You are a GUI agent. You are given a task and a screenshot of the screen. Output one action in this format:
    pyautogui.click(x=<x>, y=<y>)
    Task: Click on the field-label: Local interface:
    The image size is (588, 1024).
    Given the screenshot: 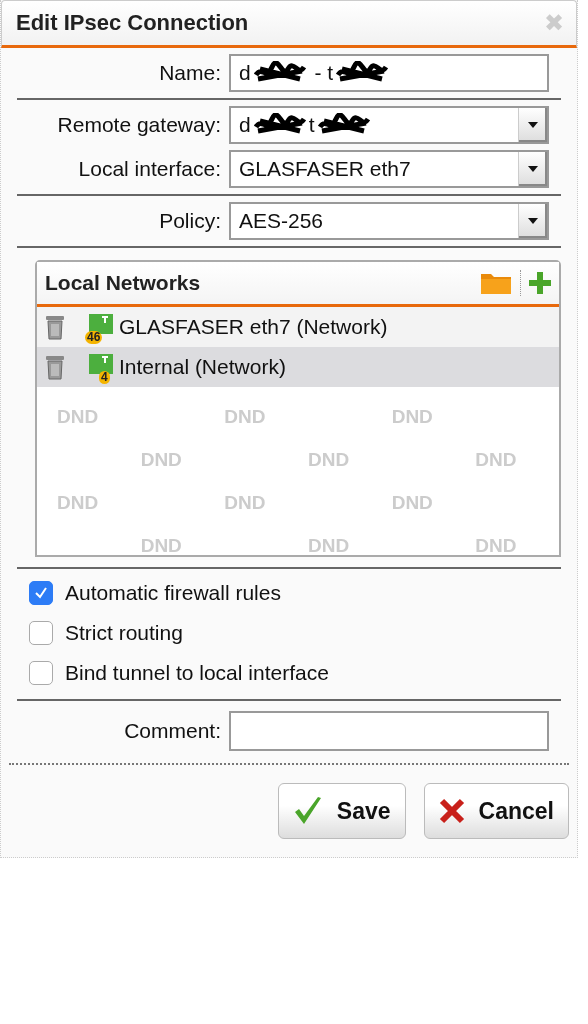 What is the action you would take?
    pyautogui.click(x=149, y=169)
    